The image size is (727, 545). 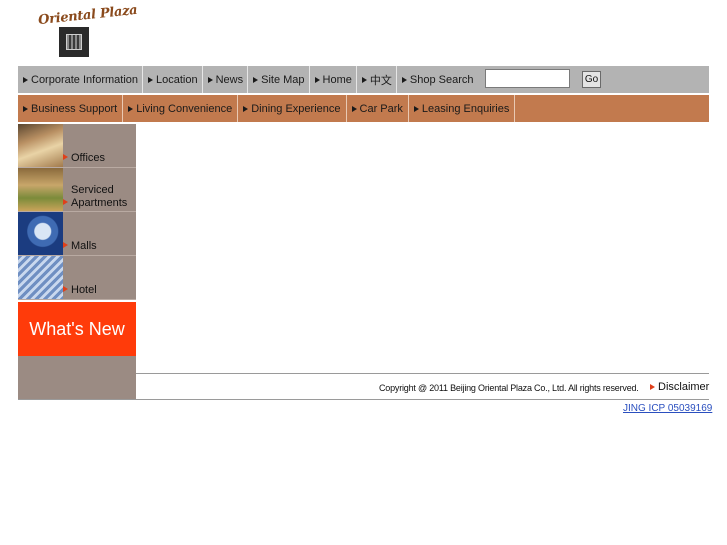 I want to click on sidebar-filler, so click(x=77, y=378).